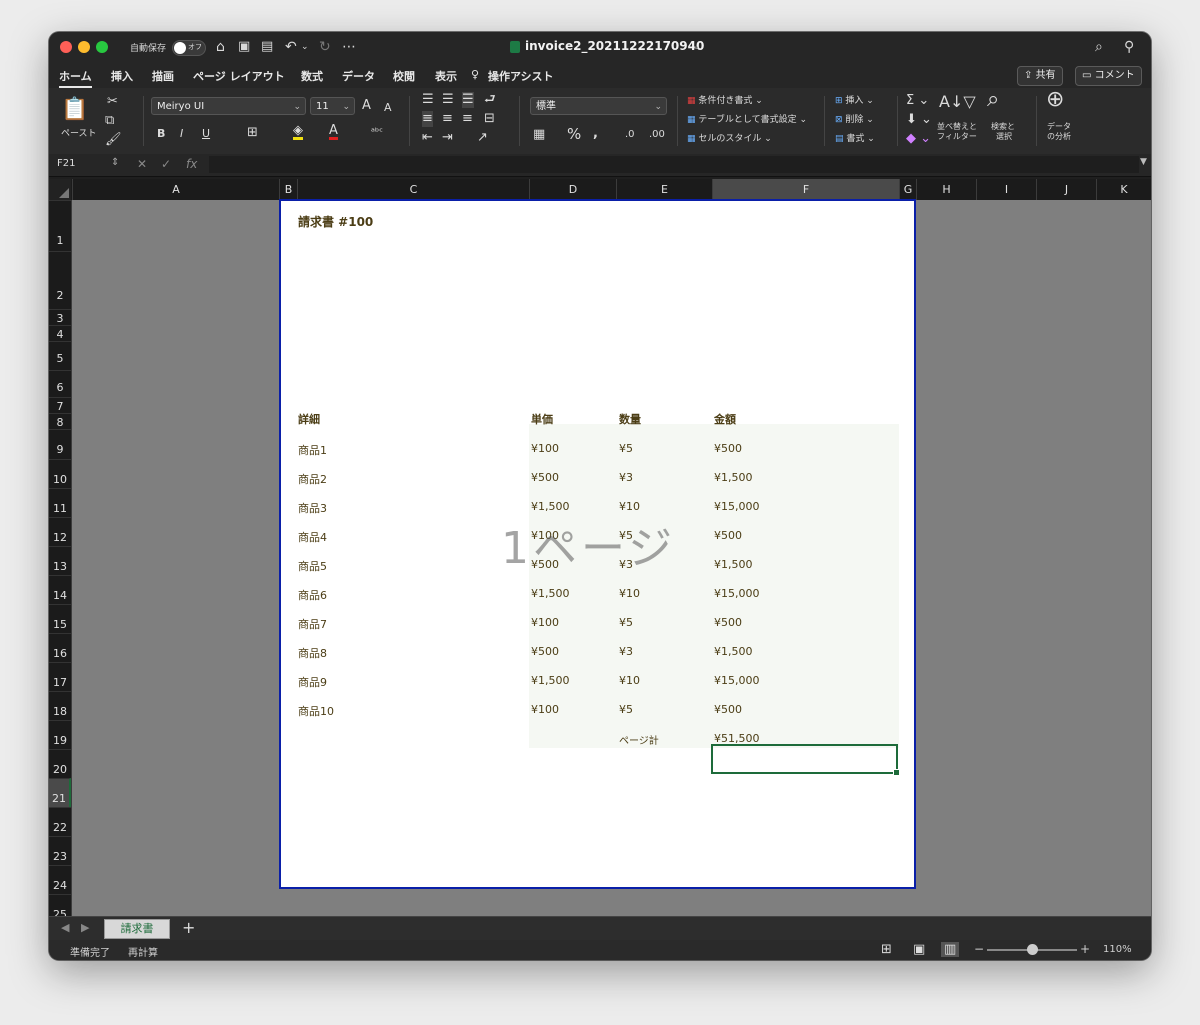  What do you see at coordinates (312, 682) in the screenshot?
I see `item-name: 商品9` at bounding box center [312, 682].